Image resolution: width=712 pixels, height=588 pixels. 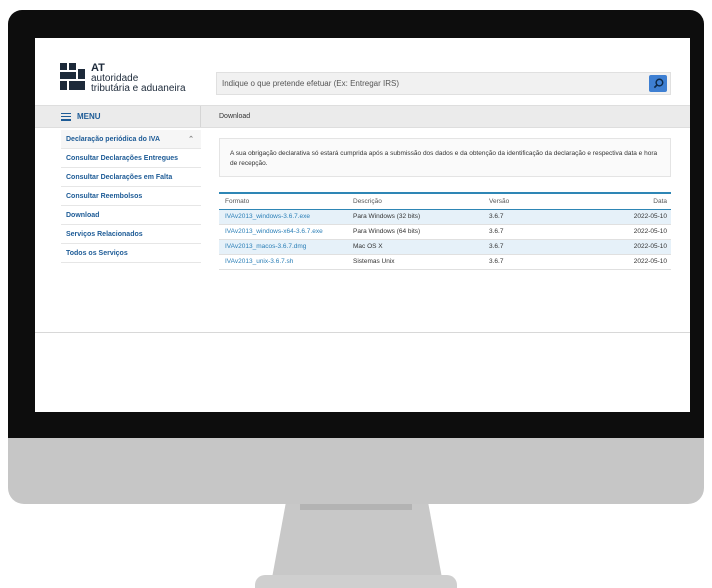 What do you see at coordinates (235, 116) in the screenshot?
I see `breadcrumb: Download` at bounding box center [235, 116].